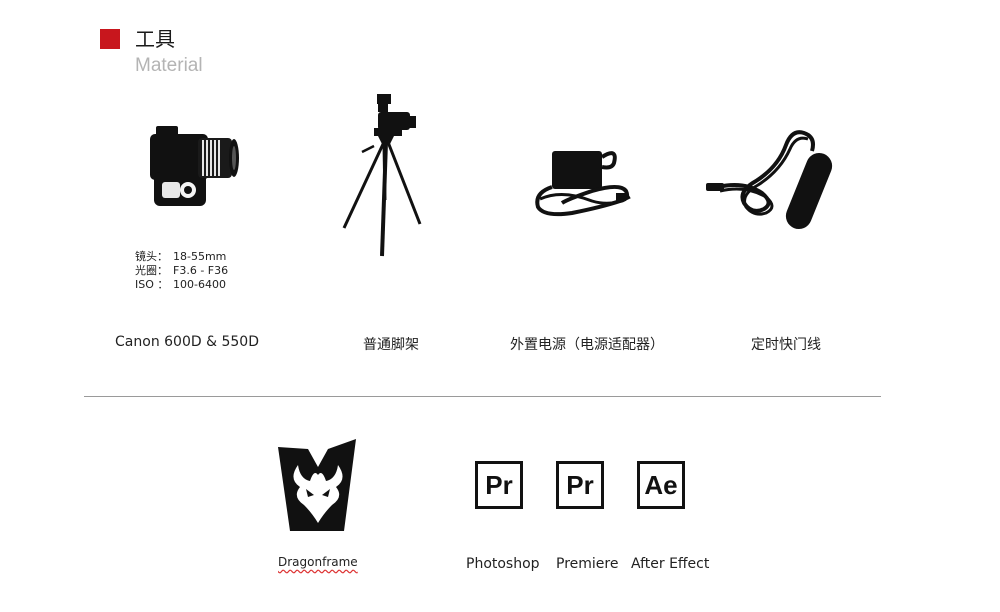 This screenshot has width=1000, height=612. What do you see at coordinates (391, 345) in the screenshot?
I see `equipment-caption-tripod: 普通脚架` at bounding box center [391, 345].